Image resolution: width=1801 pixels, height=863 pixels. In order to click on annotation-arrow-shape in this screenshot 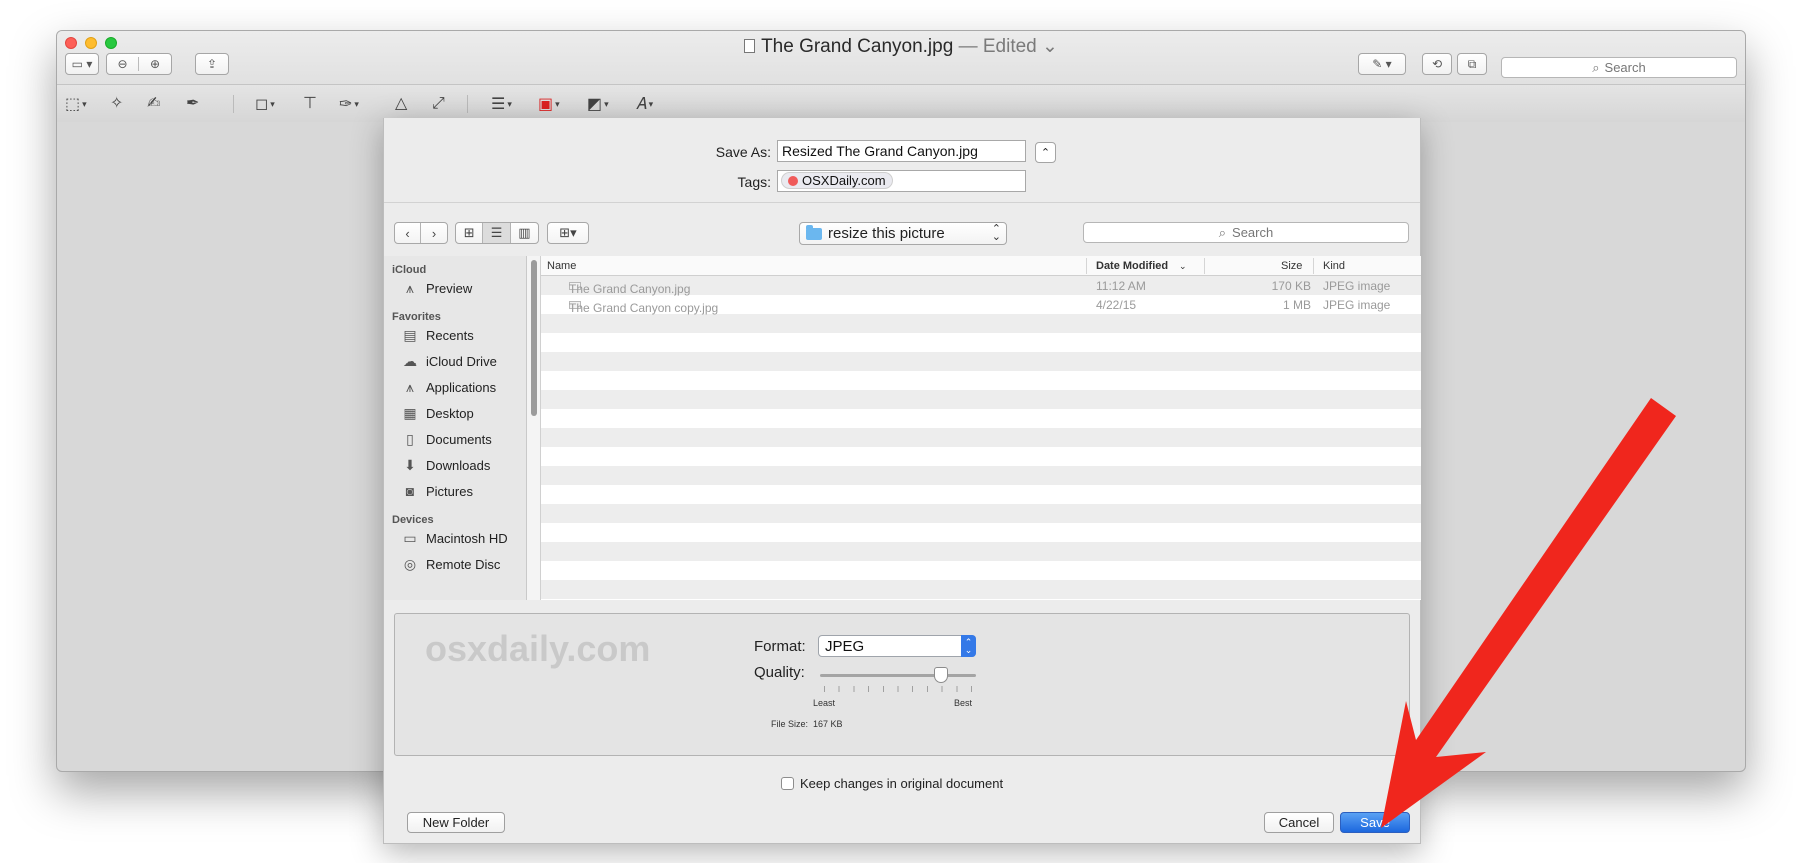, I will do `click(1528, 613)`.